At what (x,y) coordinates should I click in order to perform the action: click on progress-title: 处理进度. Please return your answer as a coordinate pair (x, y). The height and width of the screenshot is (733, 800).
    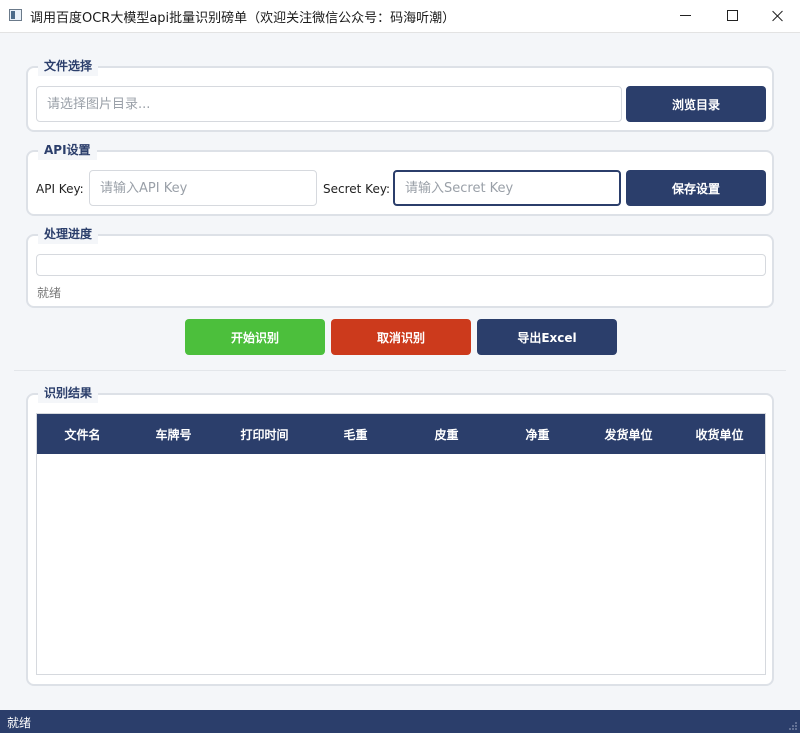
    Looking at the image, I should click on (68, 234).